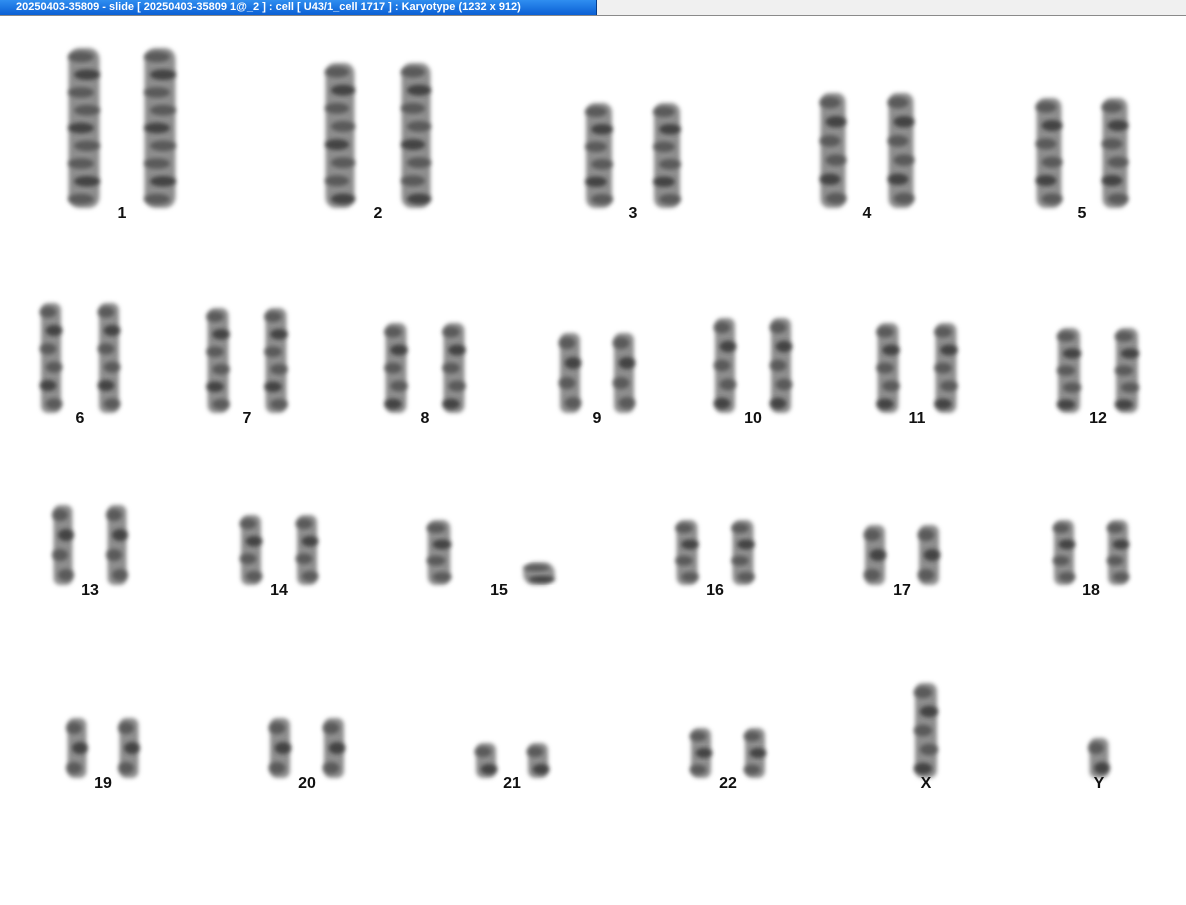 The image size is (1186, 905). I want to click on chromosome-image-y, so click(1099, 758).